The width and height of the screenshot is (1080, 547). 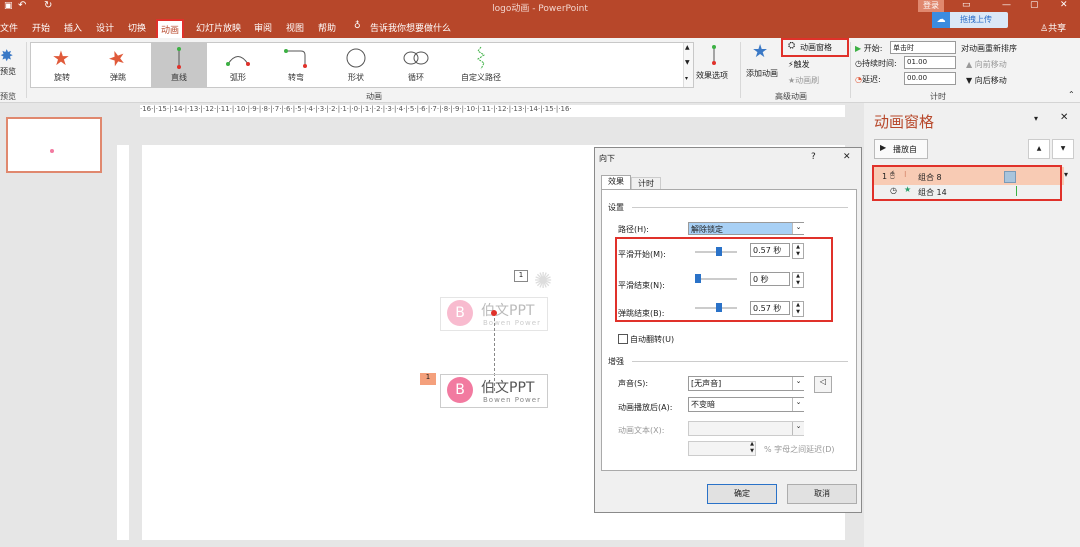 I want to click on duration-label: ◷持续时间:, so click(x=876, y=63).